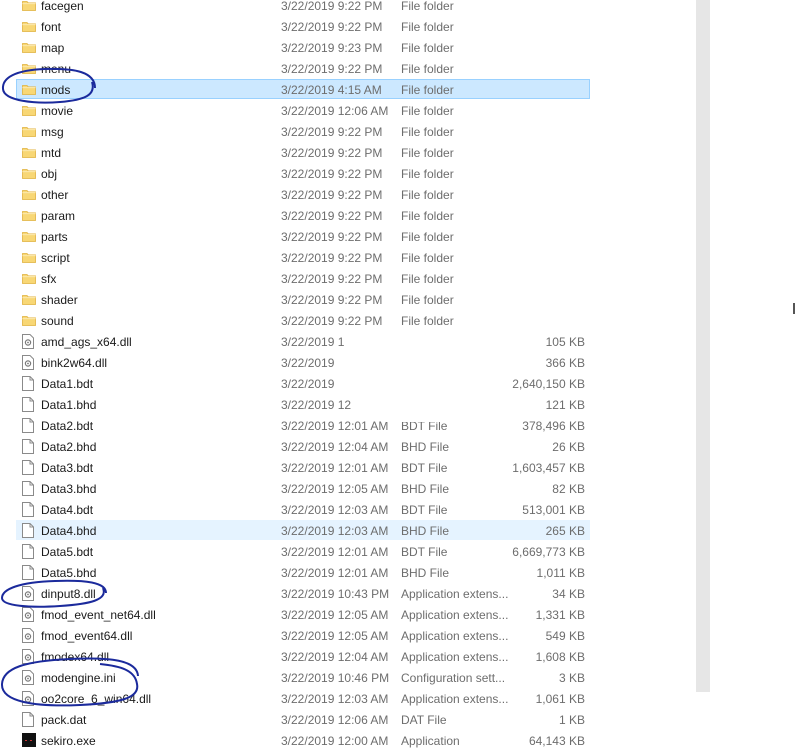  I want to click on annotation-circle-dinput8, so click(53, 593).